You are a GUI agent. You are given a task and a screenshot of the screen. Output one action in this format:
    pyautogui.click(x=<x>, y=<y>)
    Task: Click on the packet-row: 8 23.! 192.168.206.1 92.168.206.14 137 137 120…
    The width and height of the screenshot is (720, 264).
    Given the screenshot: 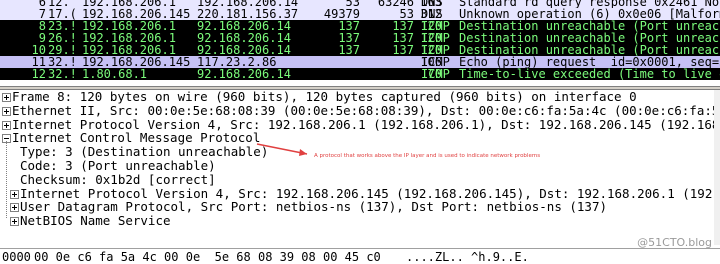 What is the action you would take?
    pyautogui.click(x=360, y=26)
    